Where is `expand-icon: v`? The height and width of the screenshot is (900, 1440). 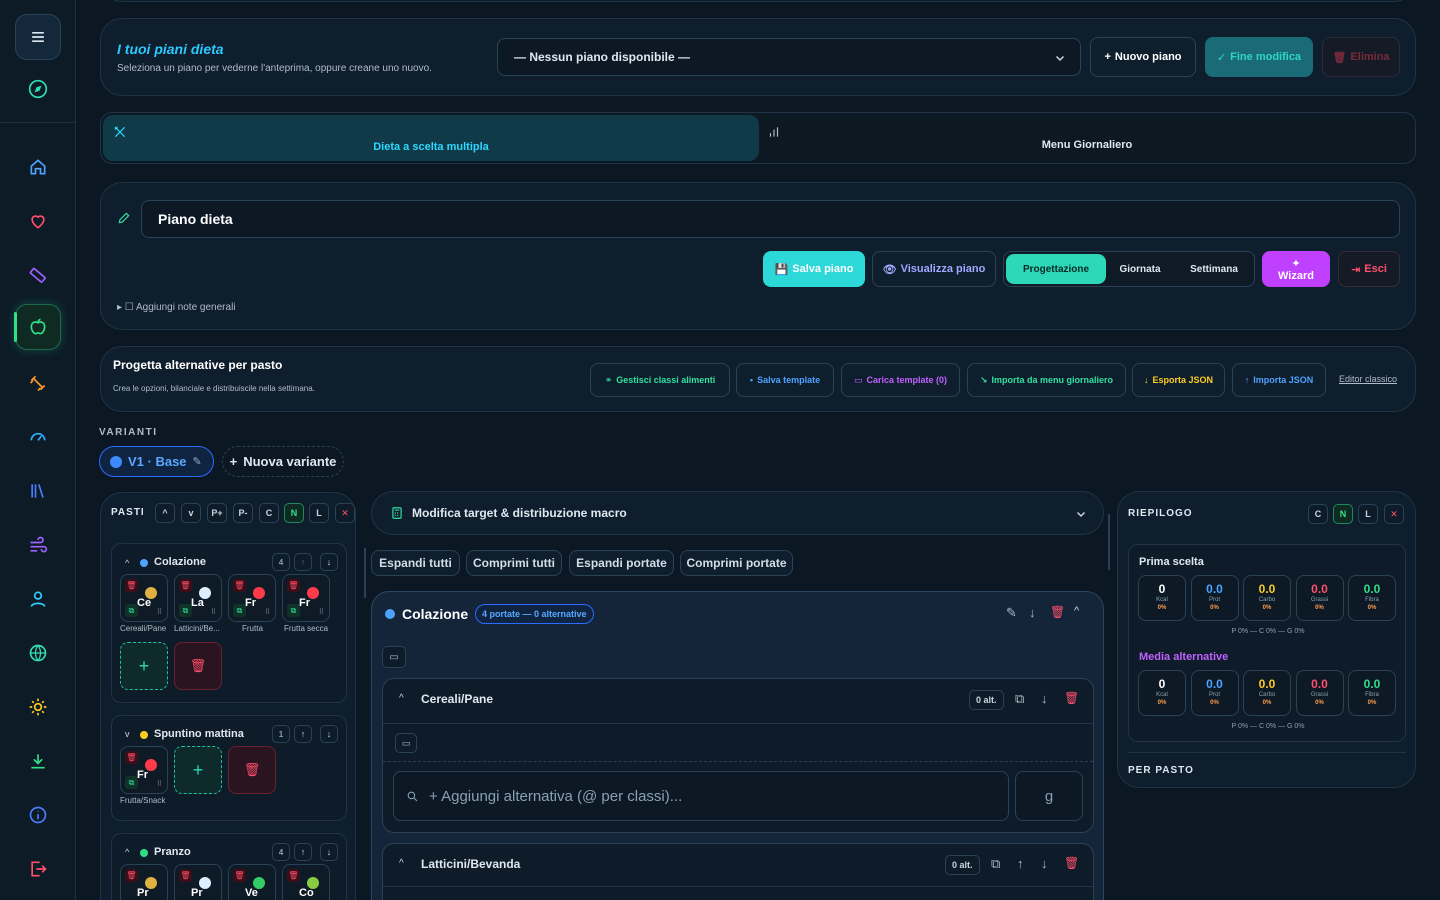
expand-icon: v is located at coordinates (127, 734).